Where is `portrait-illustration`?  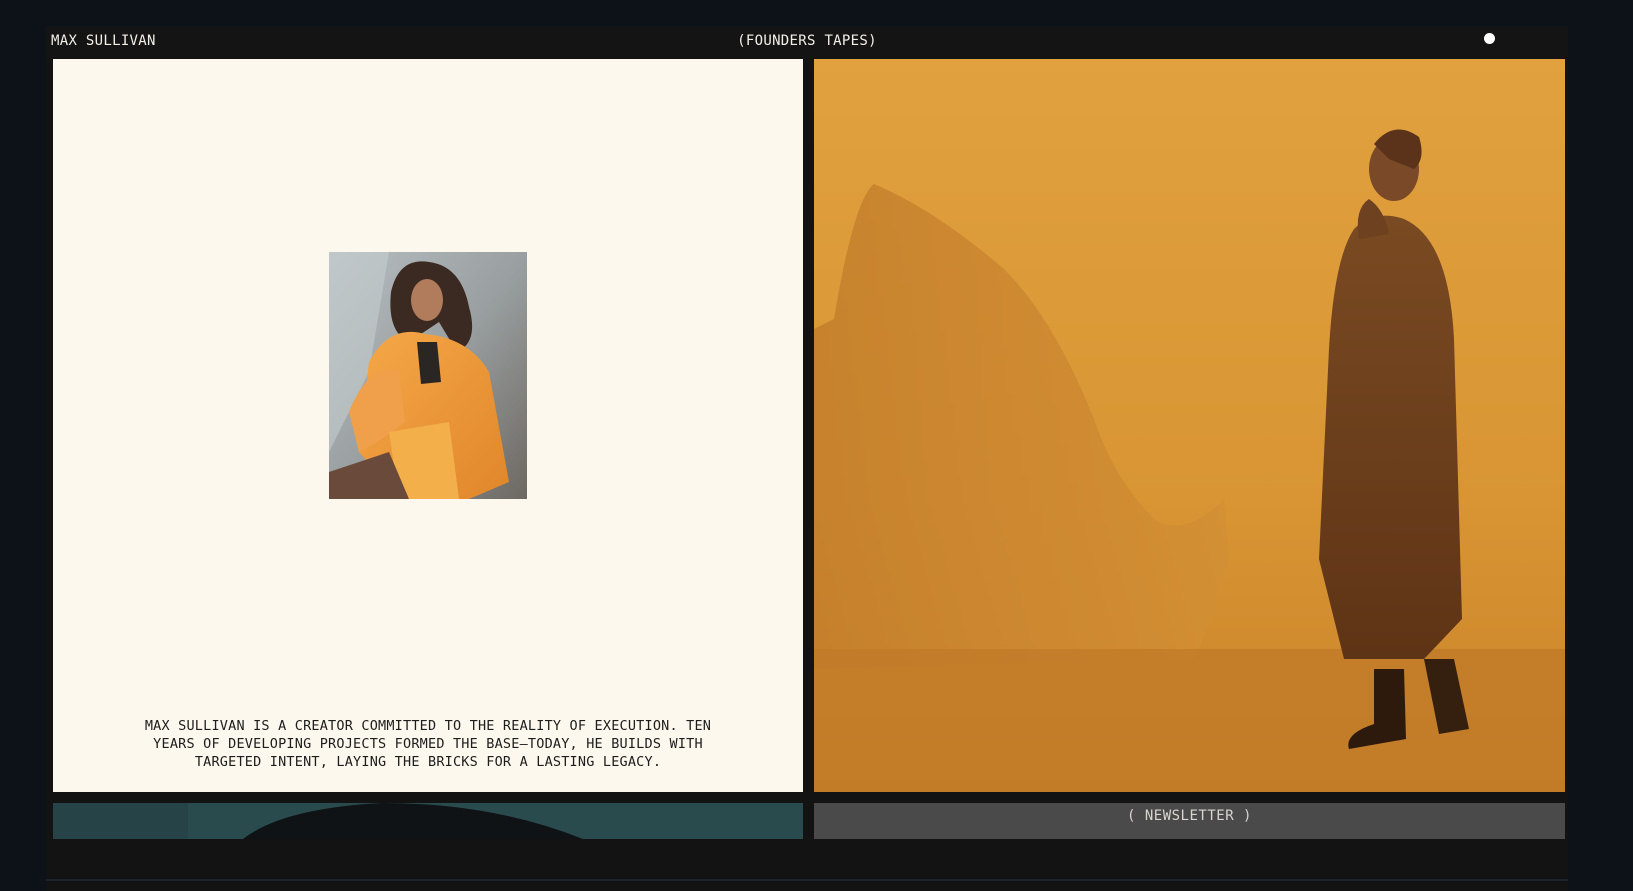
portrait-illustration is located at coordinates (428, 375).